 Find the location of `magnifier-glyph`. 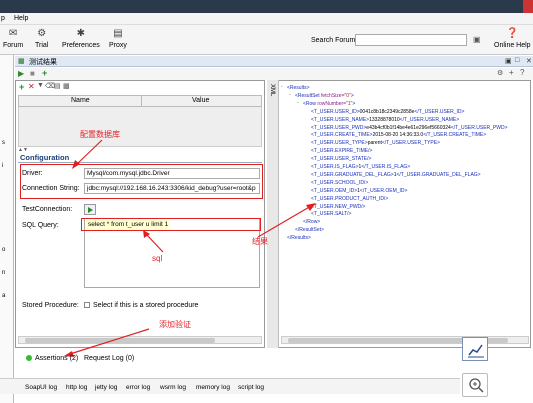

magnifier-glyph is located at coordinates (476, 385).